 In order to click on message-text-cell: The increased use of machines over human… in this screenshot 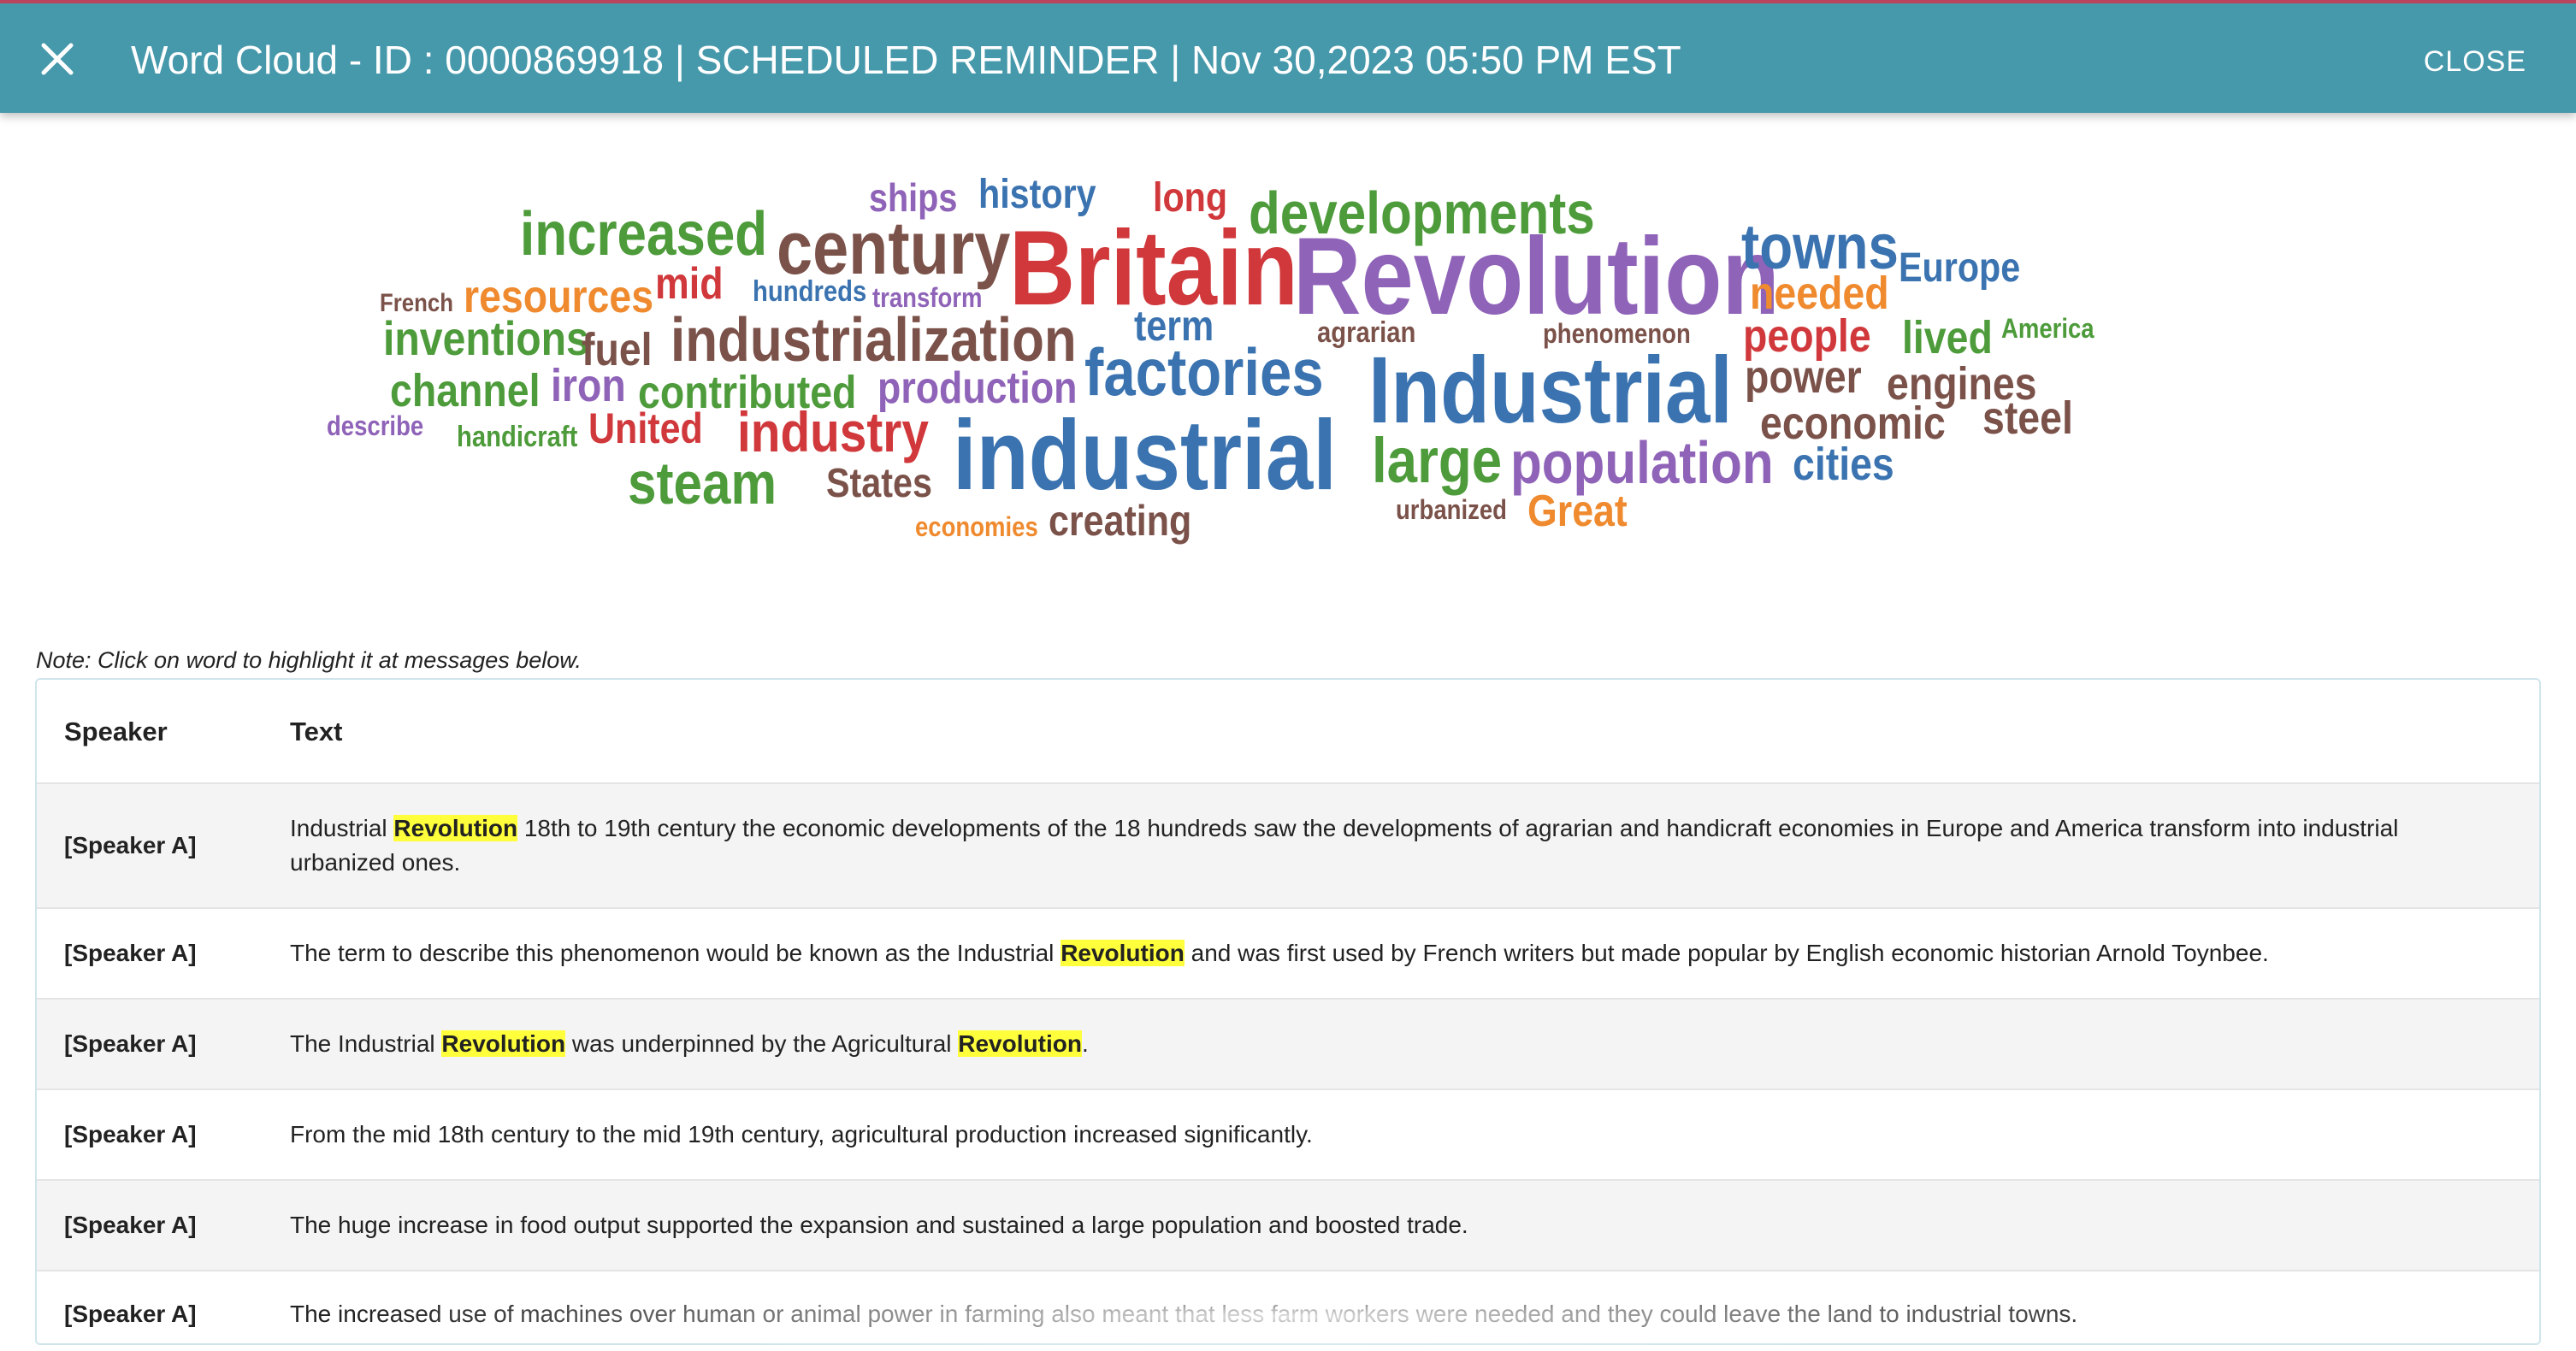, I will do `click(1389, 1314)`.